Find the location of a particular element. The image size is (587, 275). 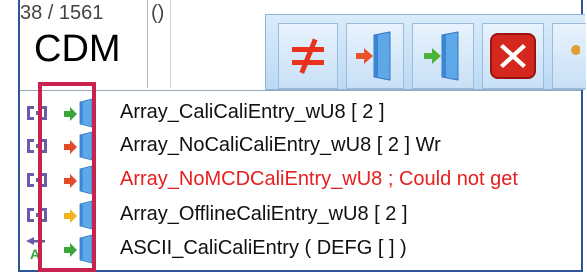

list-item-label: Array_OfflineCaliEntry_wU8 [ 2 ] is located at coordinates (264, 213).